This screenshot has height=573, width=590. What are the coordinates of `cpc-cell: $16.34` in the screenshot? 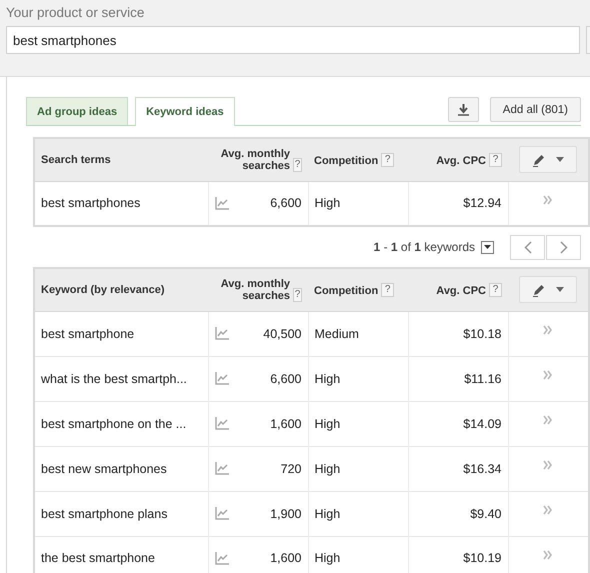 It's located at (482, 469).